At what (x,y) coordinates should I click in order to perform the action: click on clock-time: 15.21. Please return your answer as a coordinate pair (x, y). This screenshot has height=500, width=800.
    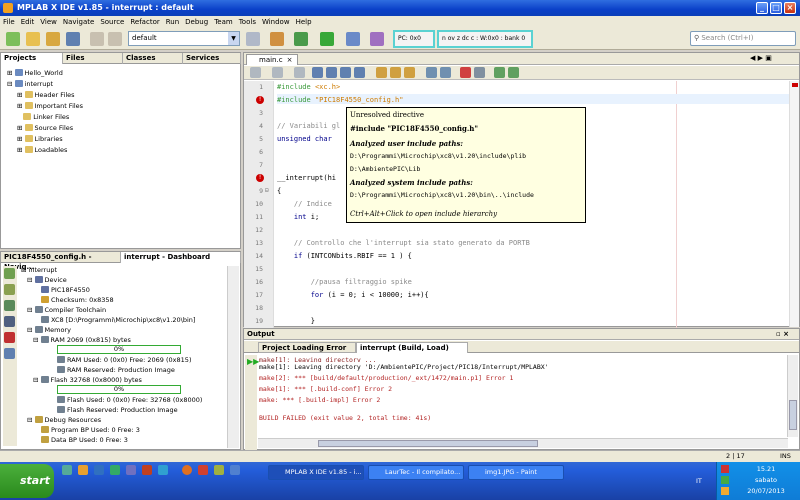
    Looking at the image, I should click on (766, 469).